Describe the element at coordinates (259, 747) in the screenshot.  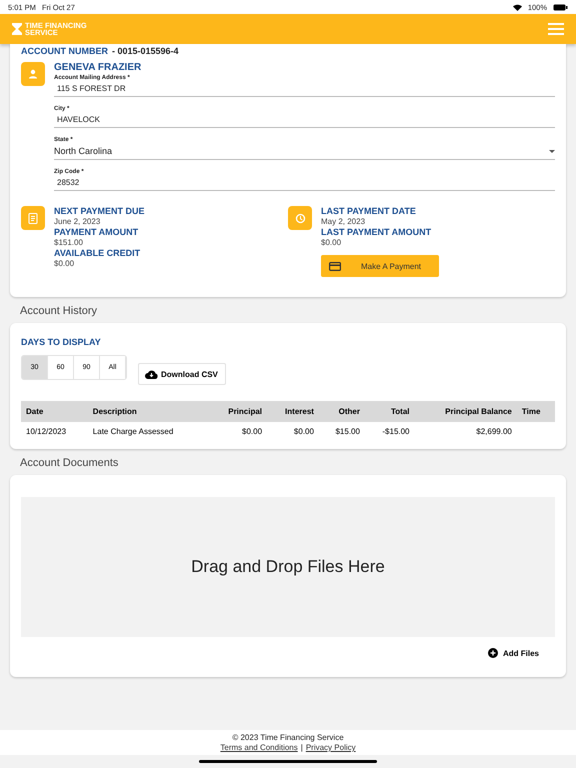
I see `terms-link: Terms and Conditions` at that location.